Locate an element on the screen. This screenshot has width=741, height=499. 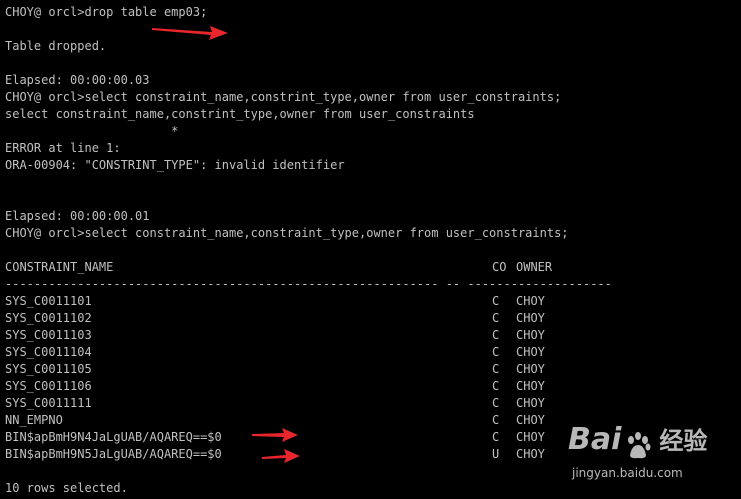
cell-constraint-name: BIN$apBmH9N5JaLgUAB/AQAREQ==$0 is located at coordinates (113, 454).